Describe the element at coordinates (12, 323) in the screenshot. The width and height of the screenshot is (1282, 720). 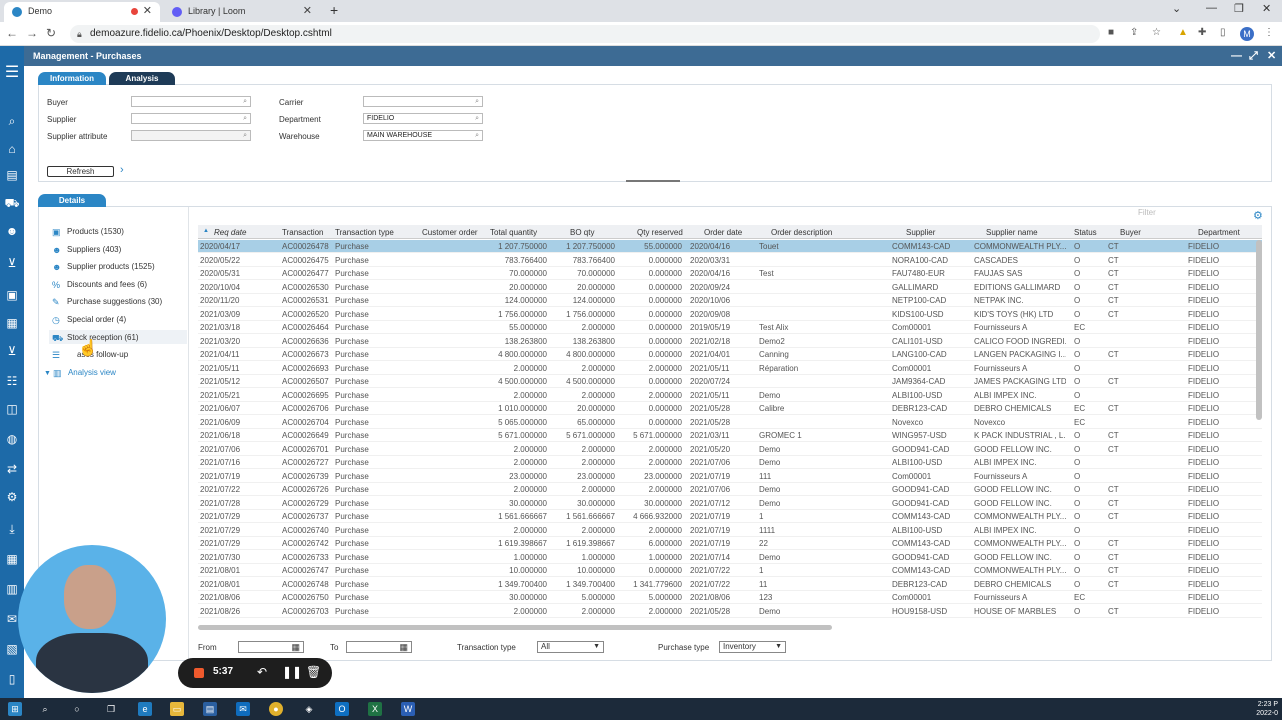
I see `building-icon: ▦` at that location.